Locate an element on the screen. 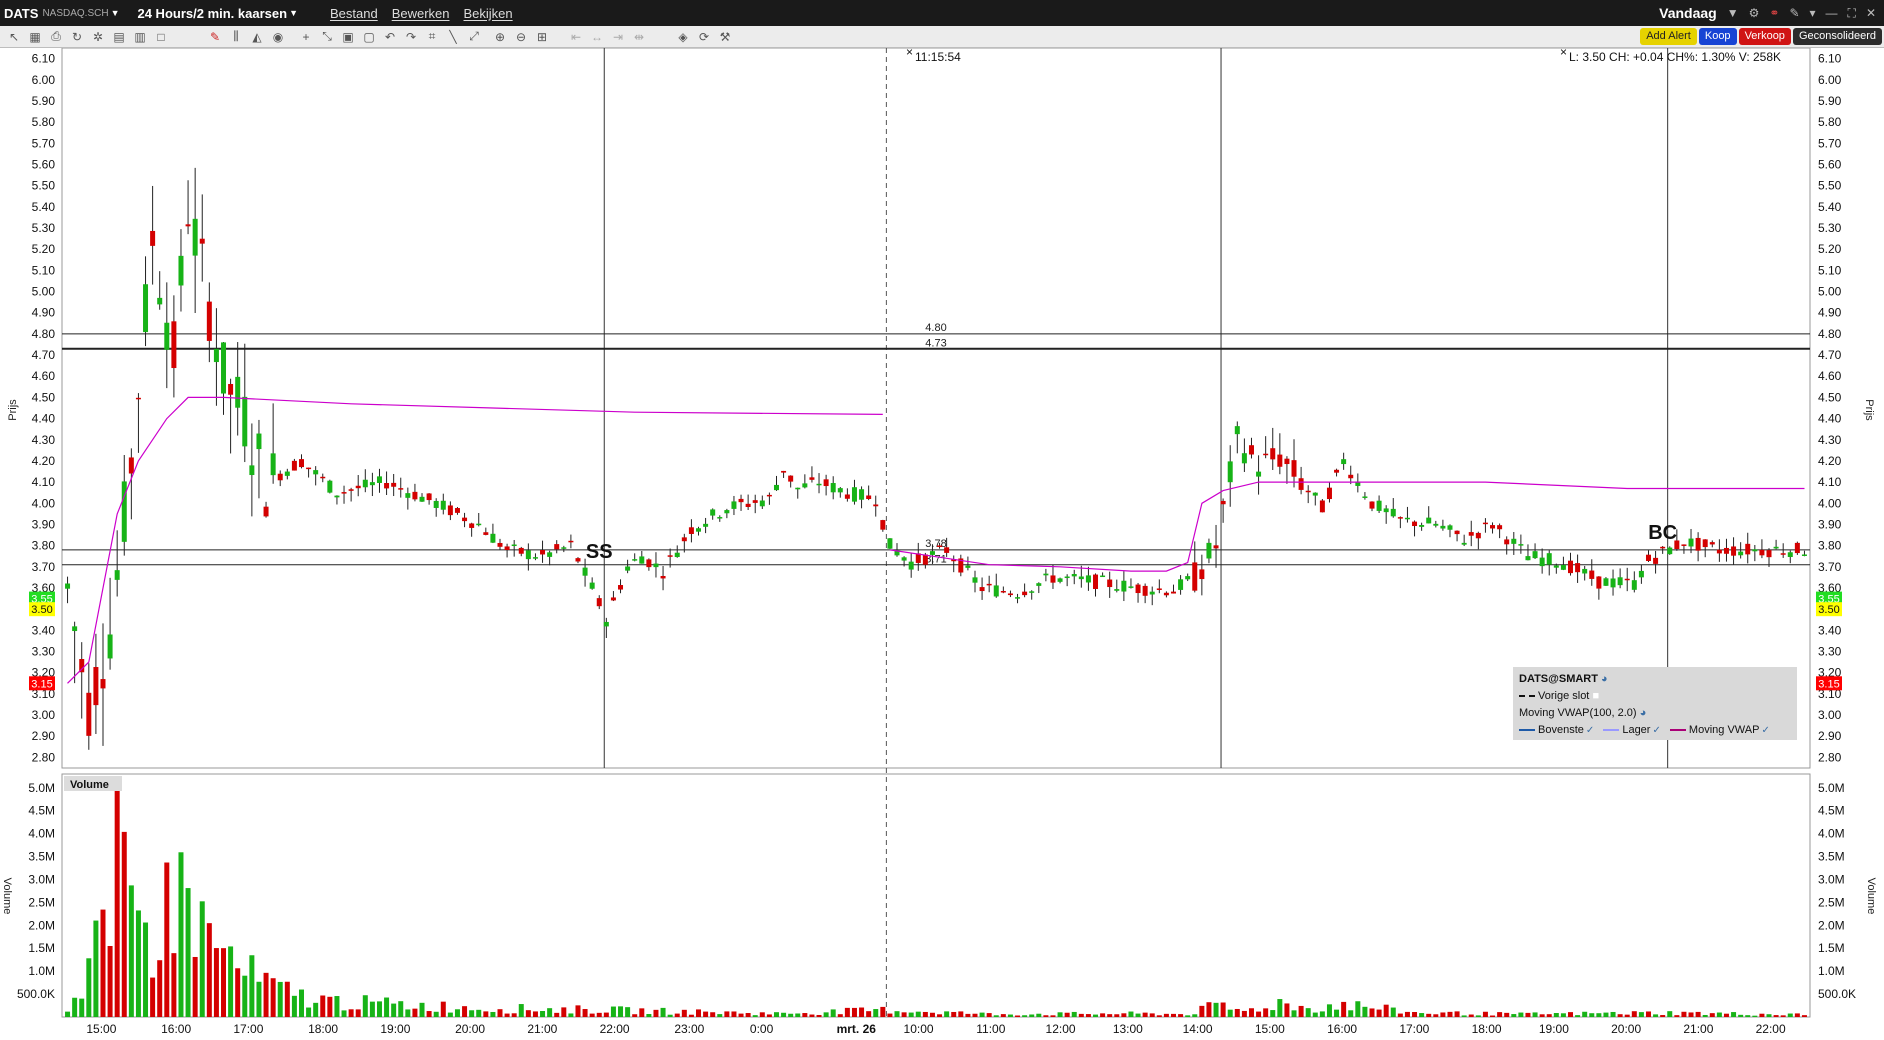 Image resolution: width=1884 pixels, height=1040 pixels. area-chart-icon: ◭ is located at coordinates (257, 37).